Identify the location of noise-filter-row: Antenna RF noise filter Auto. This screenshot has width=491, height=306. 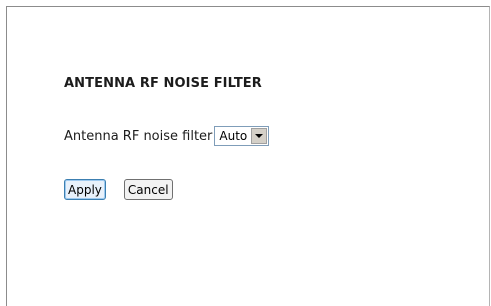
(167, 136).